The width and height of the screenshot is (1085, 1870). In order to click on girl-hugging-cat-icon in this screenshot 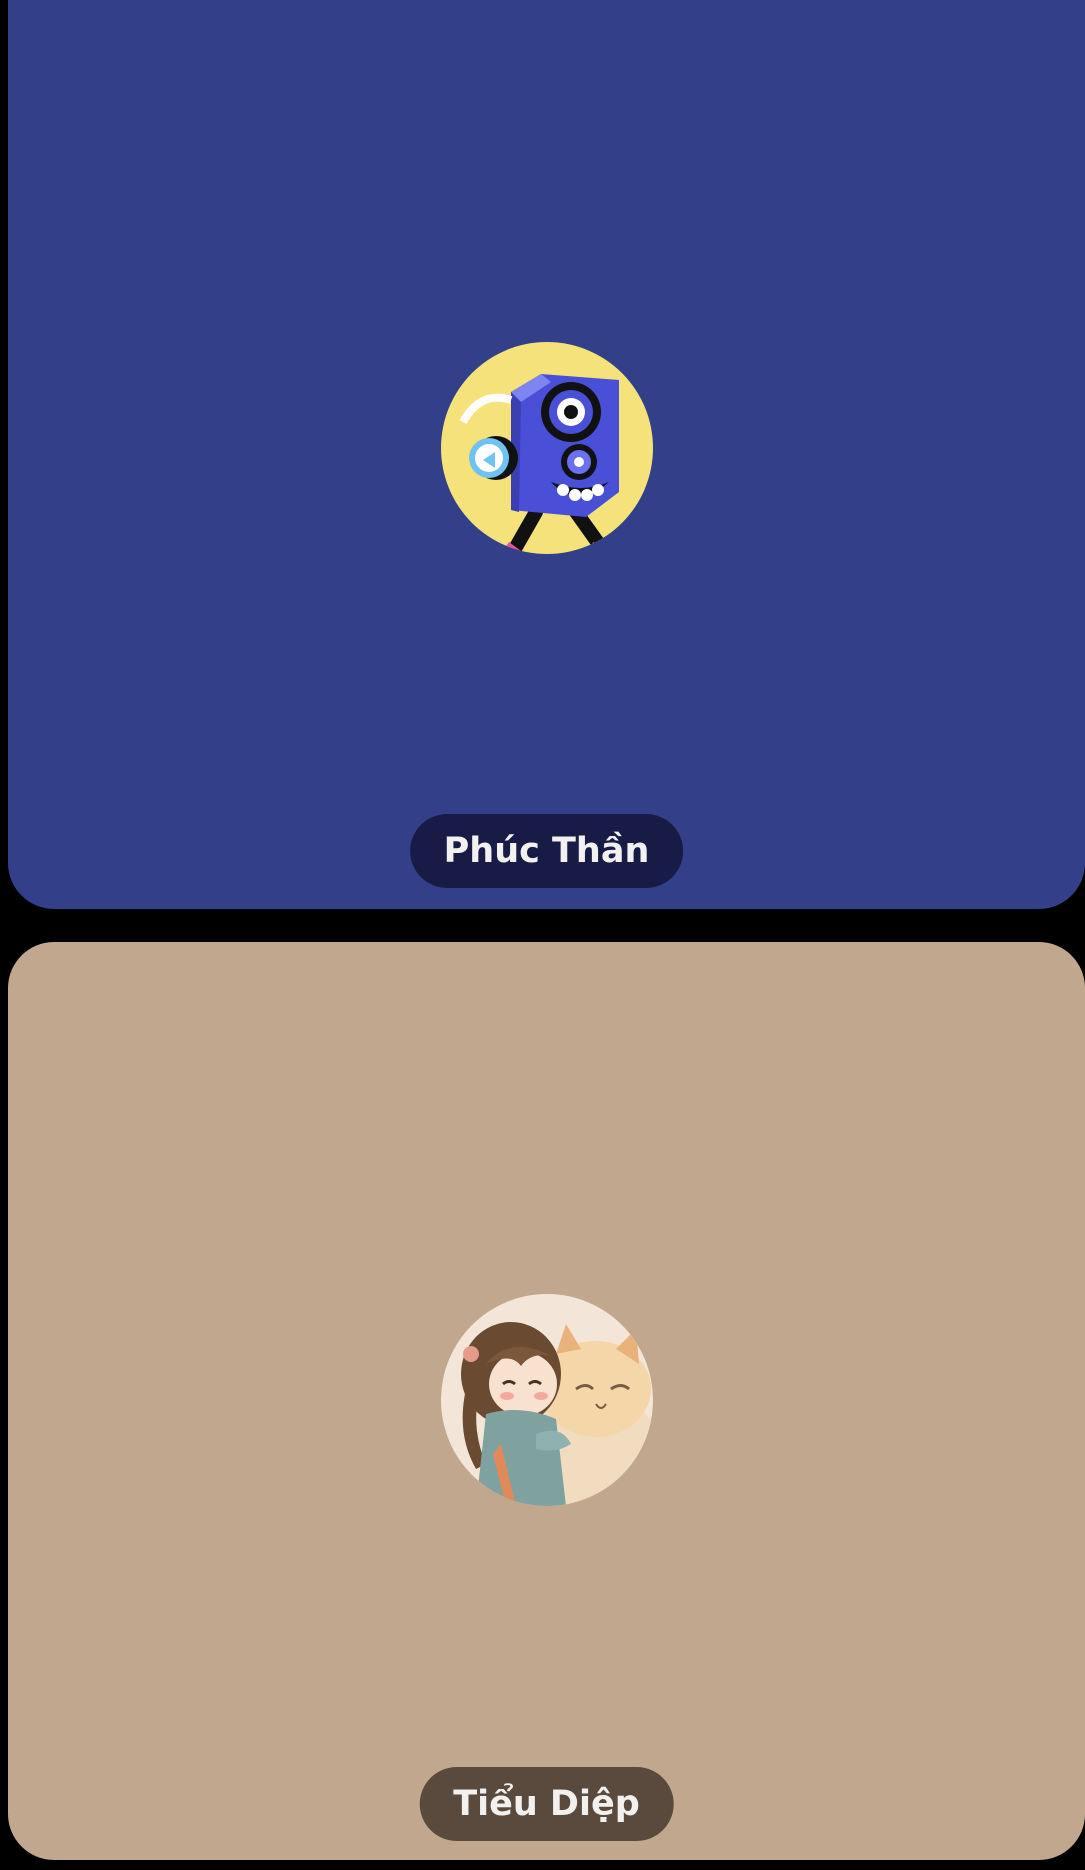, I will do `click(547, 1400)`.